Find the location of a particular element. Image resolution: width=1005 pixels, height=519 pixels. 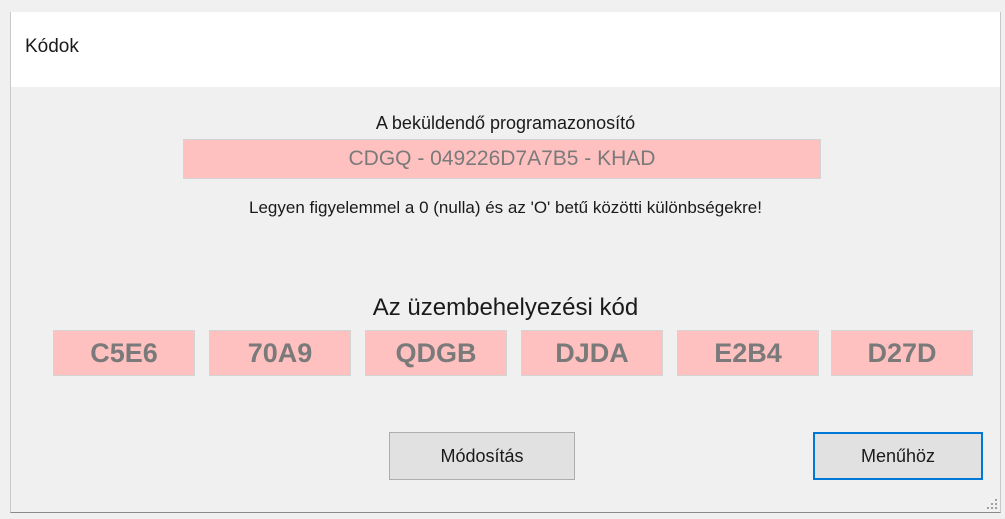

install-code-field-1: C5E6 is located at coordinates (124, 353).